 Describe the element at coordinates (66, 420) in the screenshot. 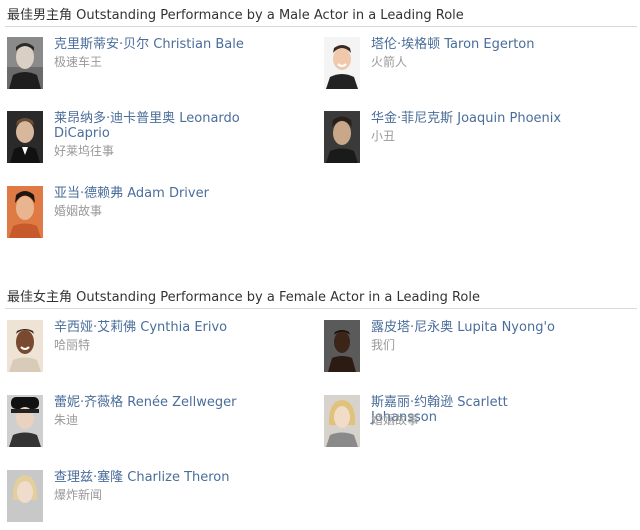

I see `film-title: 朱迪` at that location.